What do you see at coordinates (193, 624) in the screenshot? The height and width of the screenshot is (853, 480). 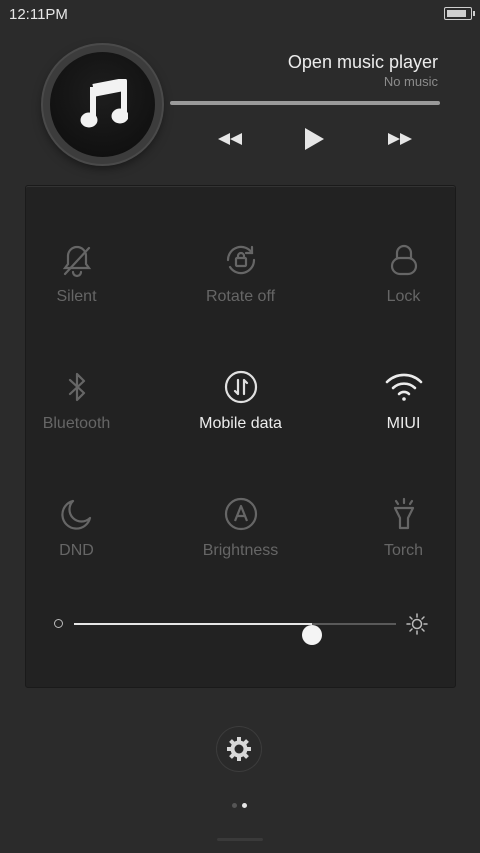 I see `brightness-fill` at bounding box center [193, 624].